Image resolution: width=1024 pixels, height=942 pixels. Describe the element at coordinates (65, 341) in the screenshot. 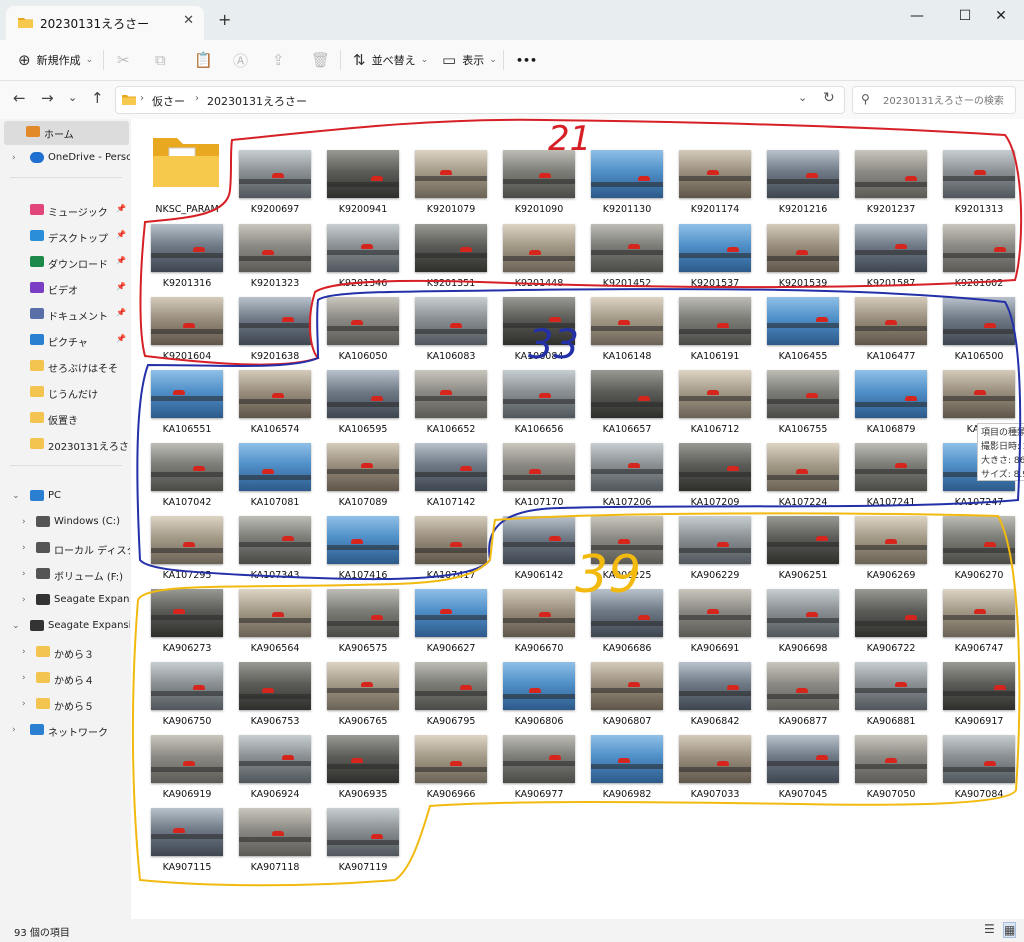

I see `sidebar-item: ピクチャ 📌` at that location.